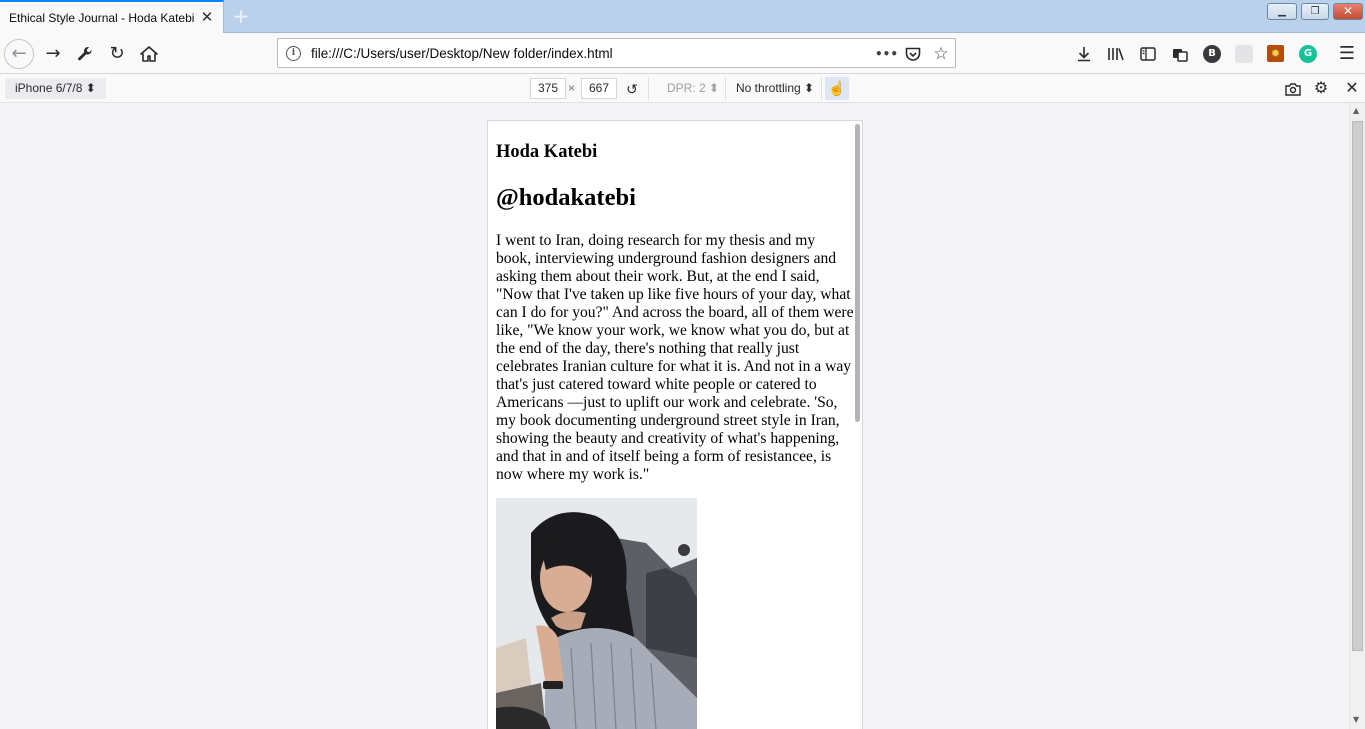 This screenshot has width=1365, height=729. I want to click on minimize-button: ▁, so click(1282, 11).